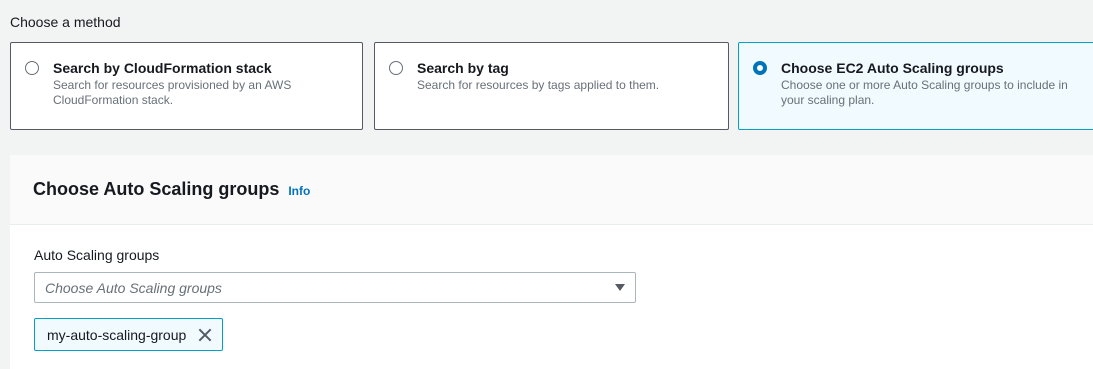 Image resolution: width=1093 pixels, height=369 pixels. I want to click on method-option-title: Choose EC2 Auto Scaling groups, so click(892, 68).